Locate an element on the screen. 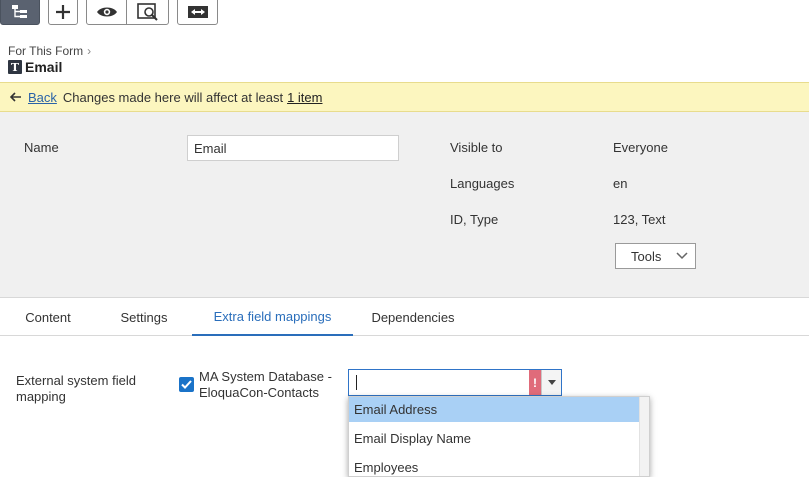 The width and height of the screenshot is (809, 477). tree-view-button is located at coordinates (20, 12).